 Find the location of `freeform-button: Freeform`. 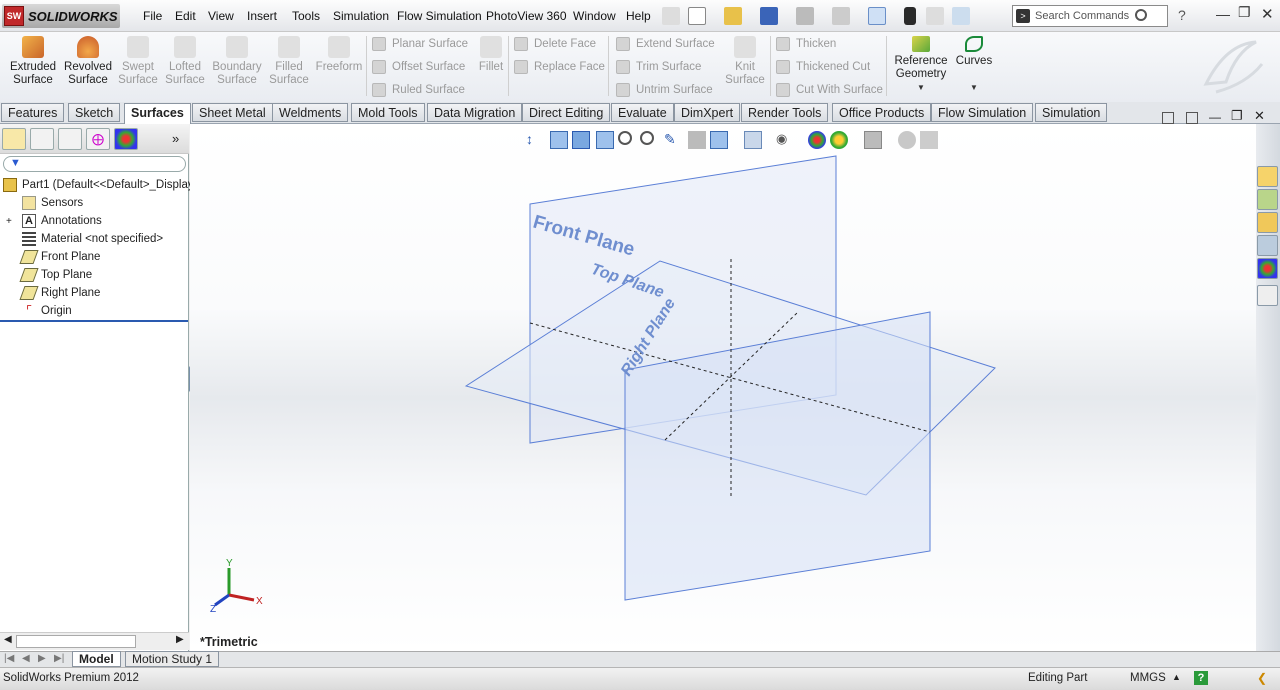

freeform-button: Freeform is located at coordinates (339, 55).